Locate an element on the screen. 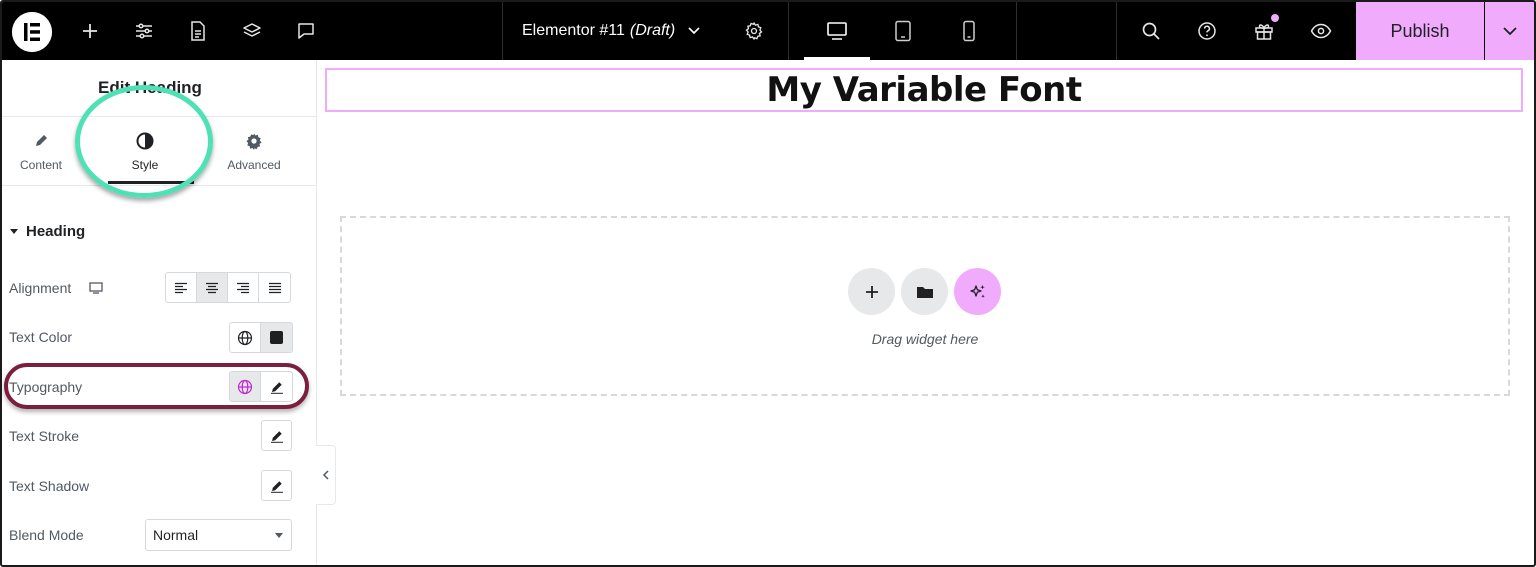 The height and width of the screenshot is (567, 1536). ai-generate-button is located at coordinates (977, 291).